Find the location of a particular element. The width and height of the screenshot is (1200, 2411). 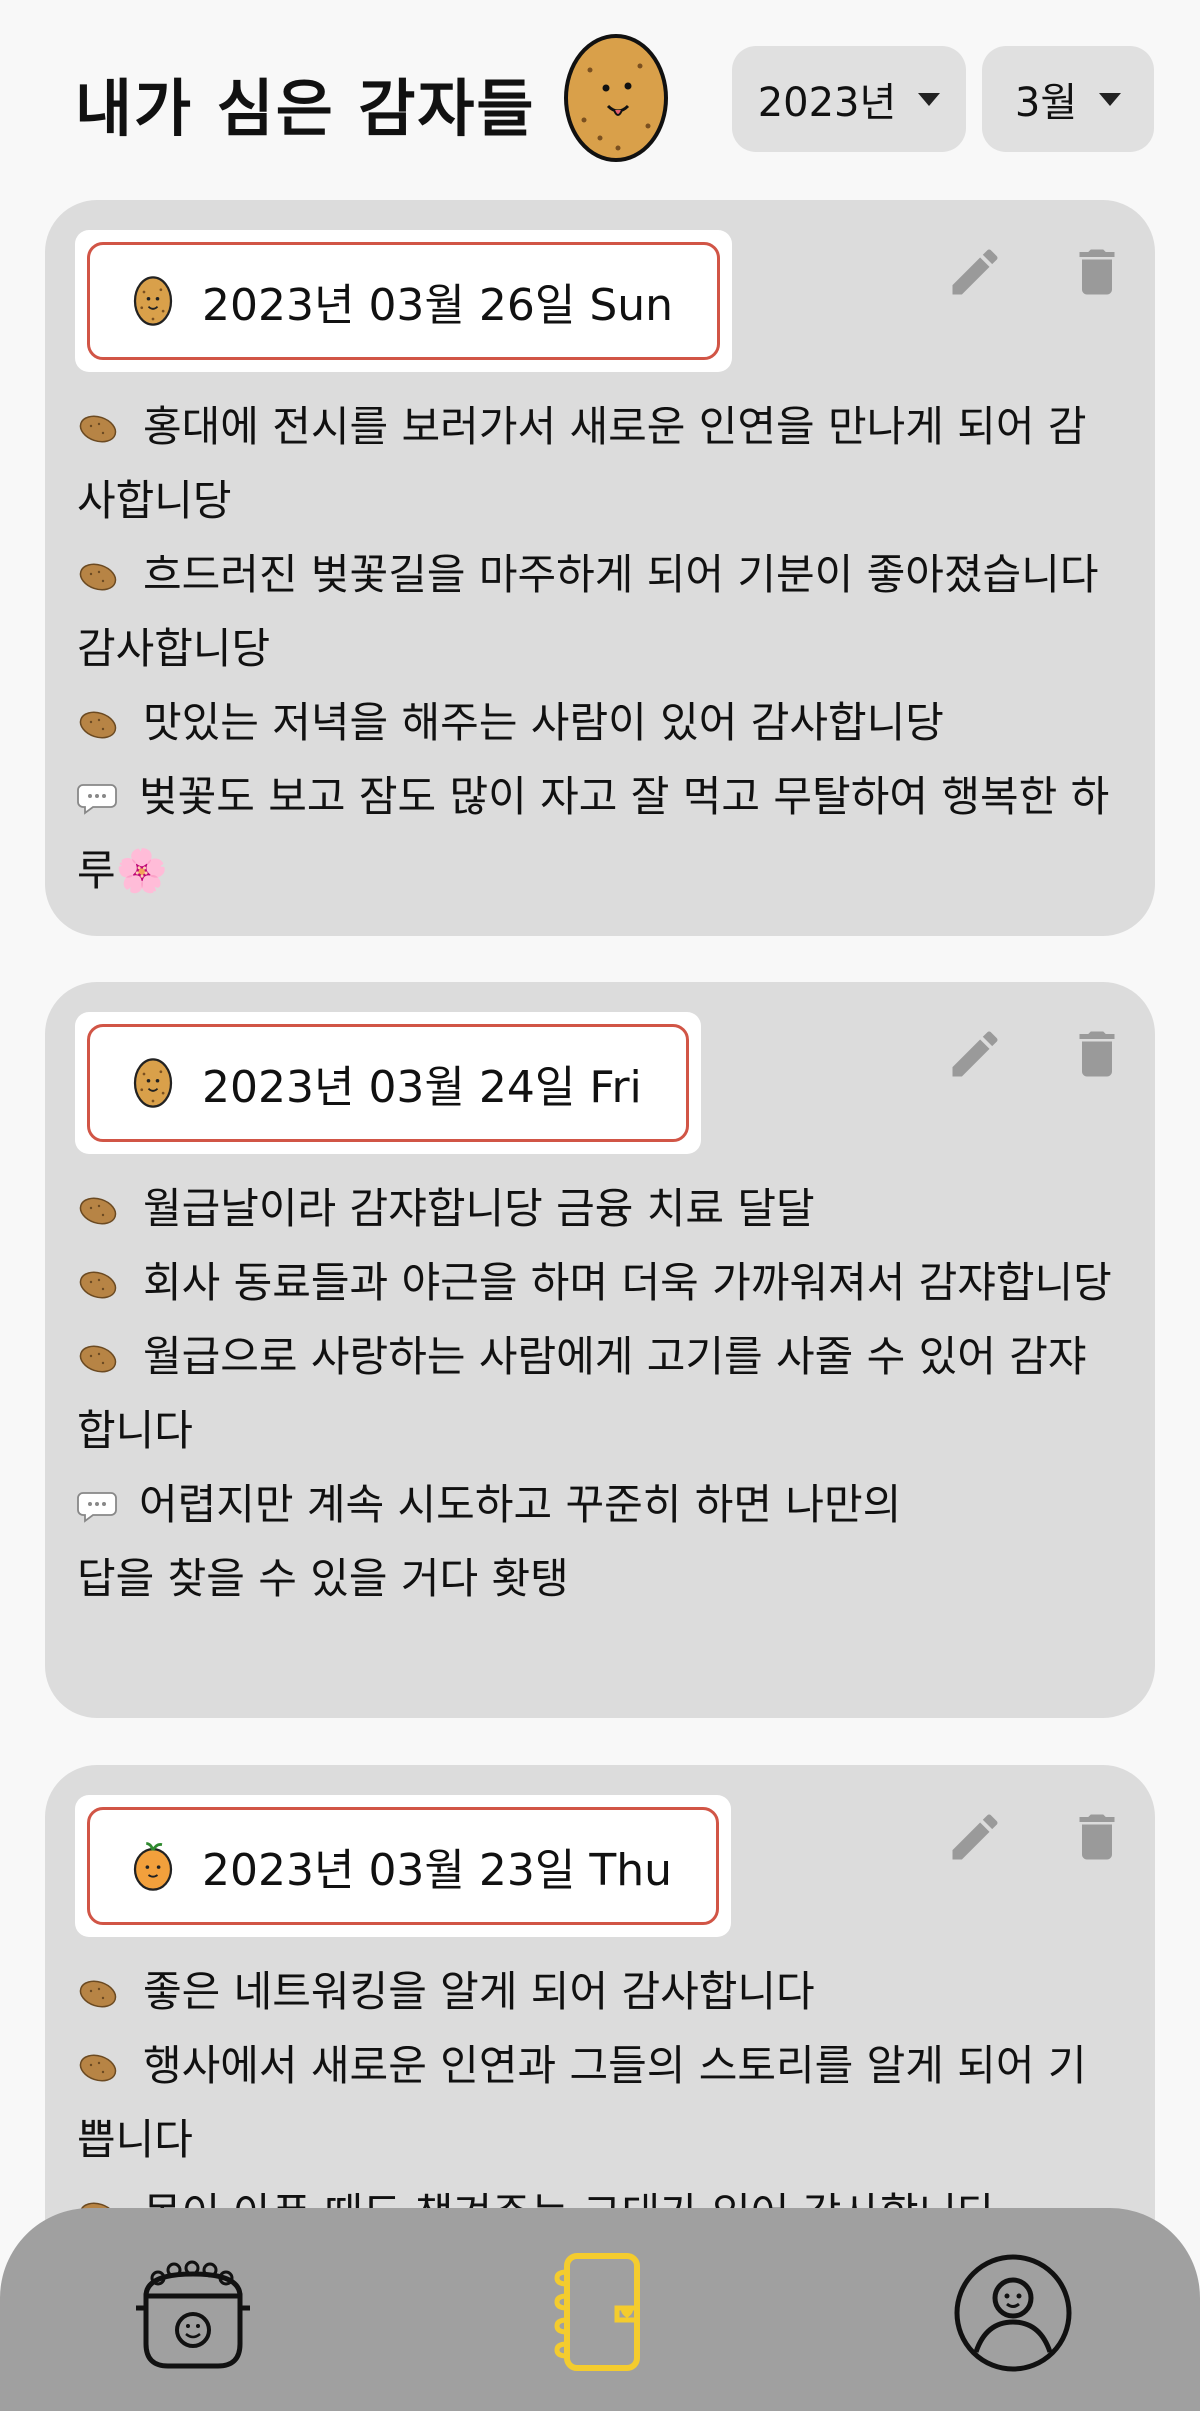

date-chip: 2023년 03월 24일 Fri is located at coordinates (388, 1083).